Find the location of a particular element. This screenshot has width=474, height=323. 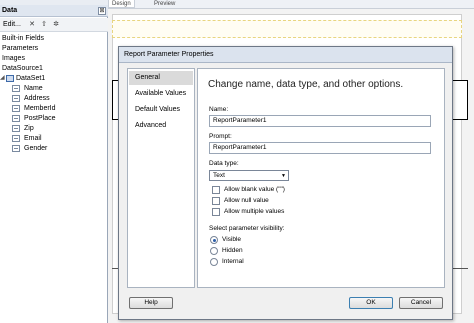

internal-radio is located at coordinates (214, 262).